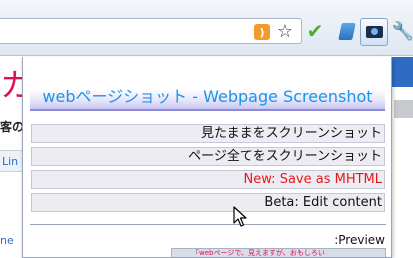 Image resolution: width=413 pixels, height=258 pixels. Describe the element at coordinates (315, 31) in the screenshot. I see `extension-check-icon: ✔` at that location.